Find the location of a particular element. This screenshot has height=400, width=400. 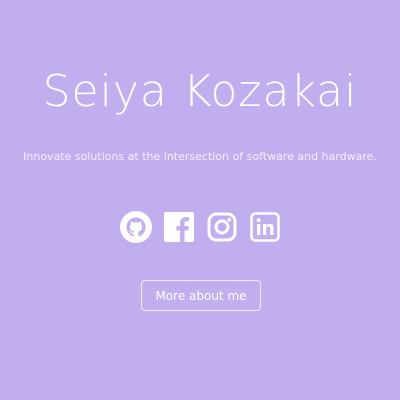

facebook-icon is located at coordinates (178, 227).